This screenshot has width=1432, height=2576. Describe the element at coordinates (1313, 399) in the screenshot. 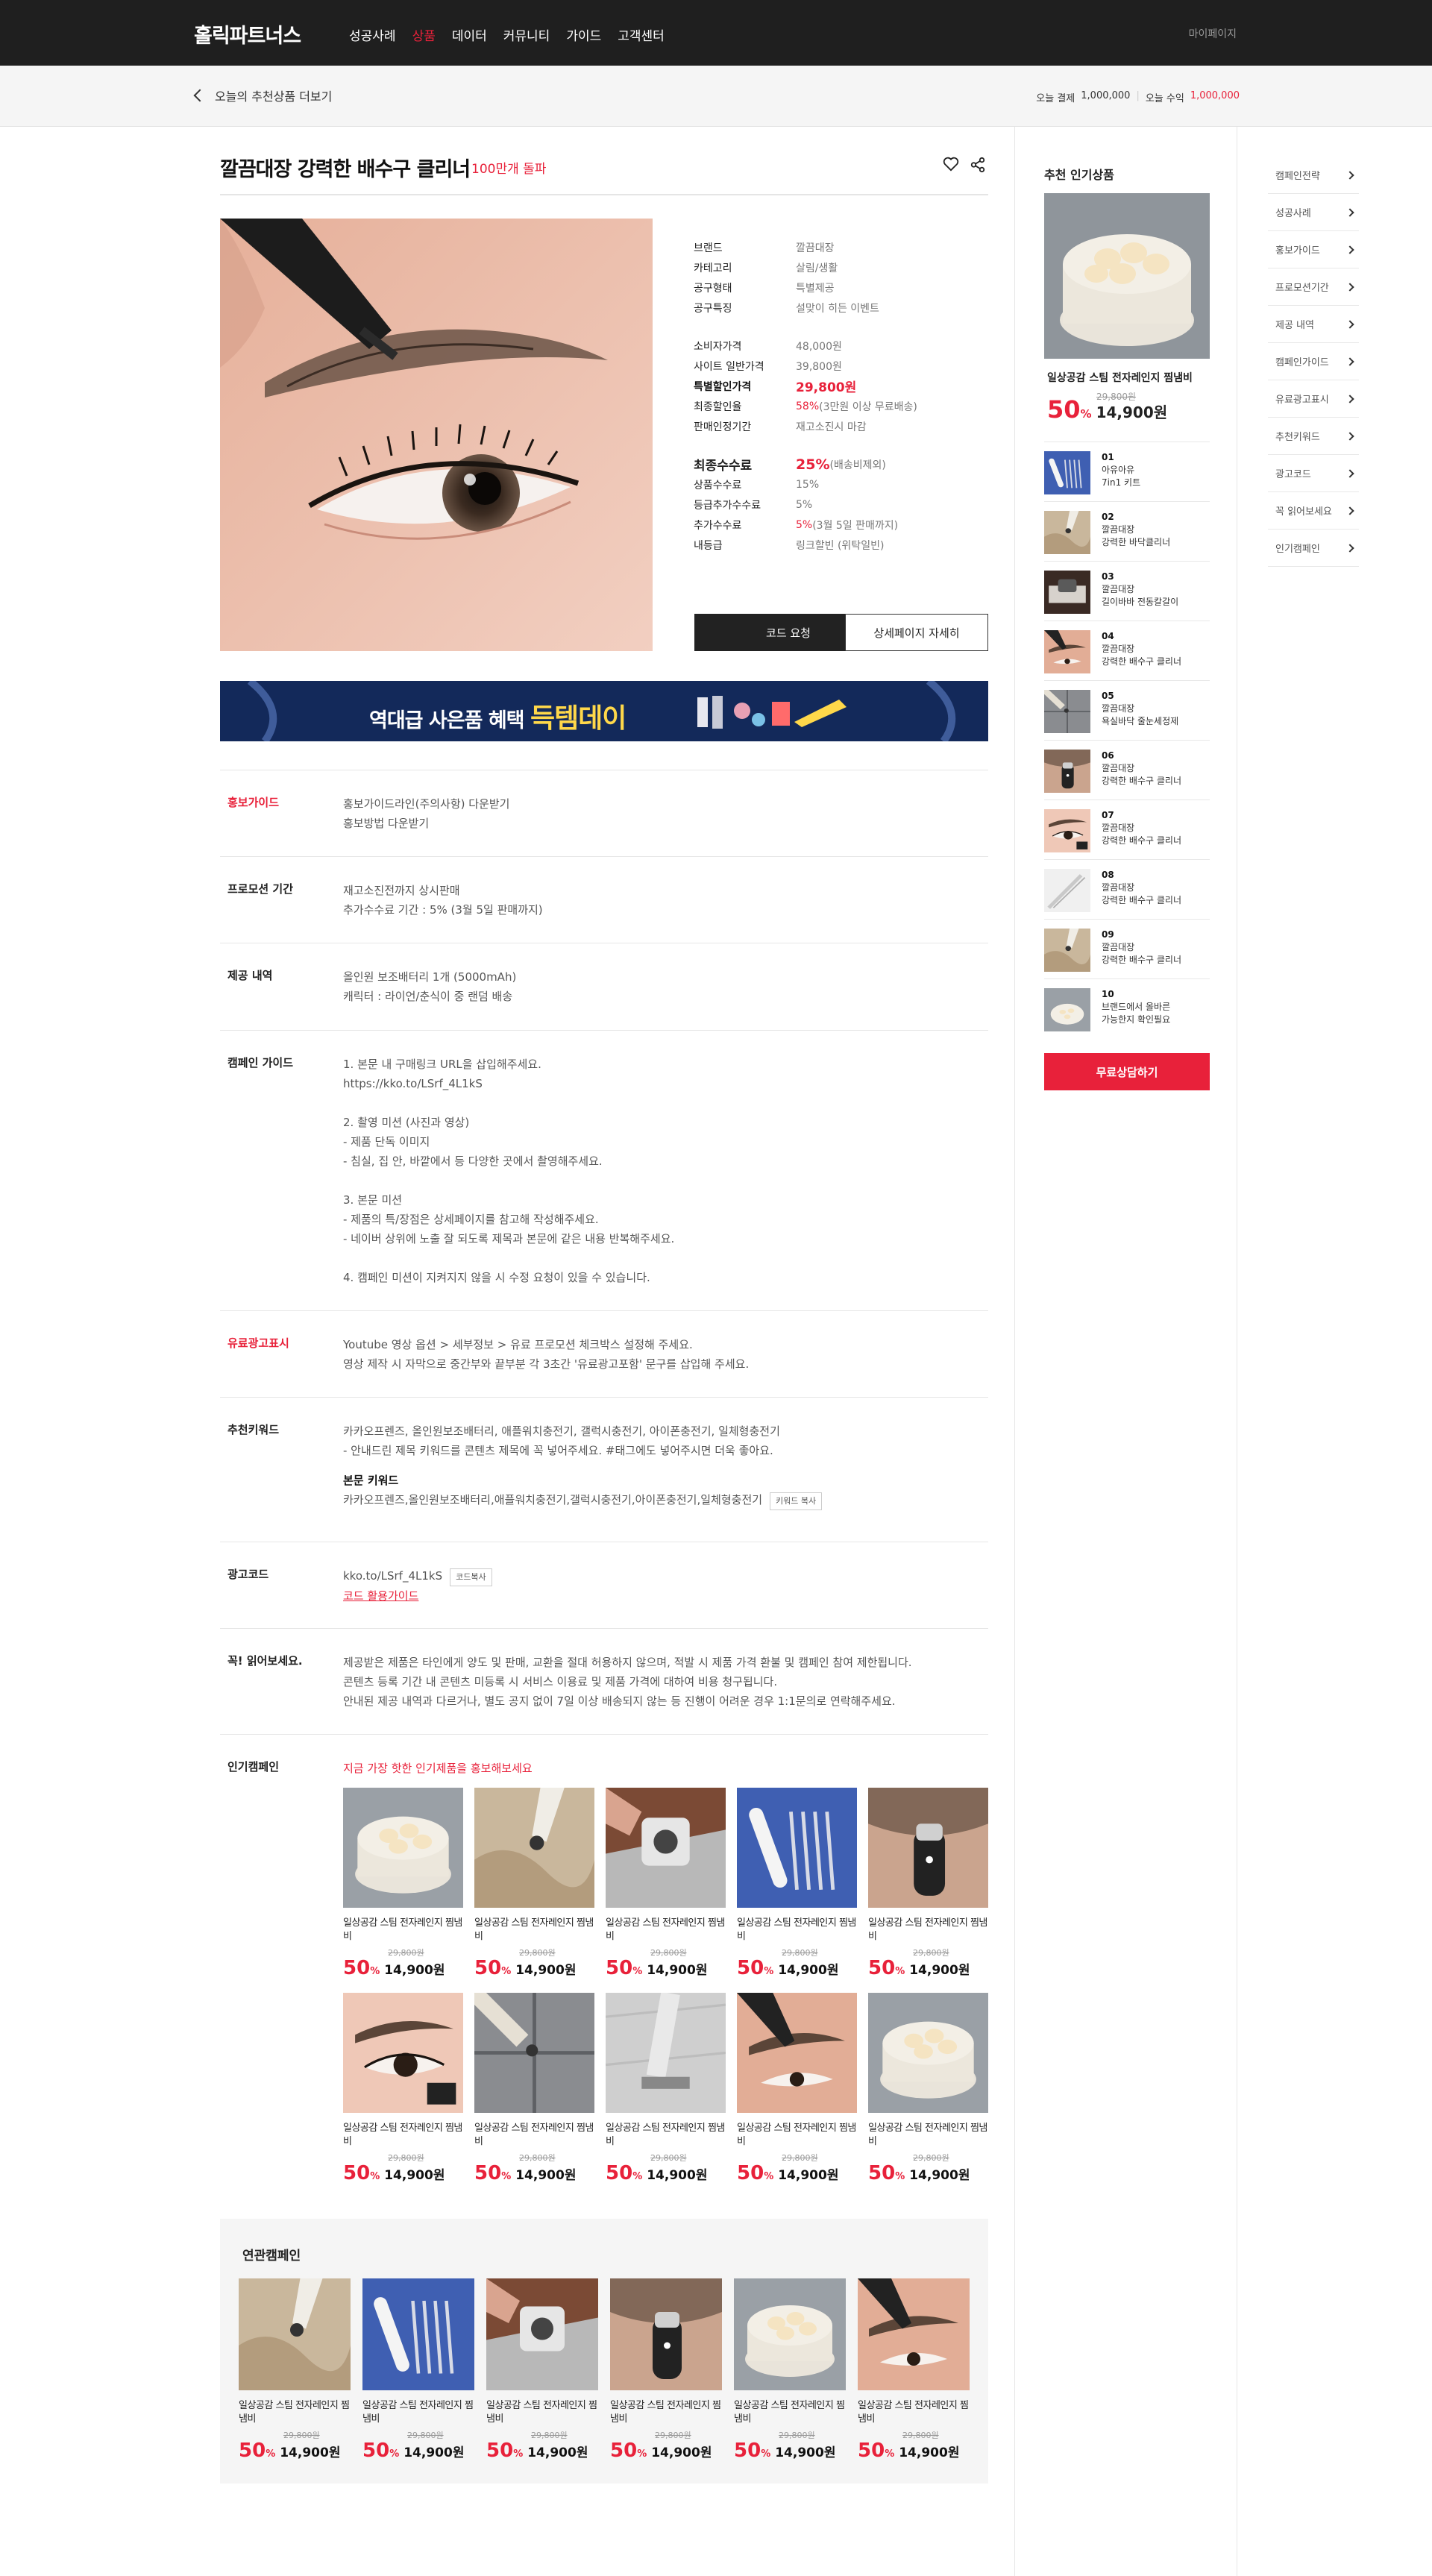

I see `side-menu-item: 유료광고표시` at that location.